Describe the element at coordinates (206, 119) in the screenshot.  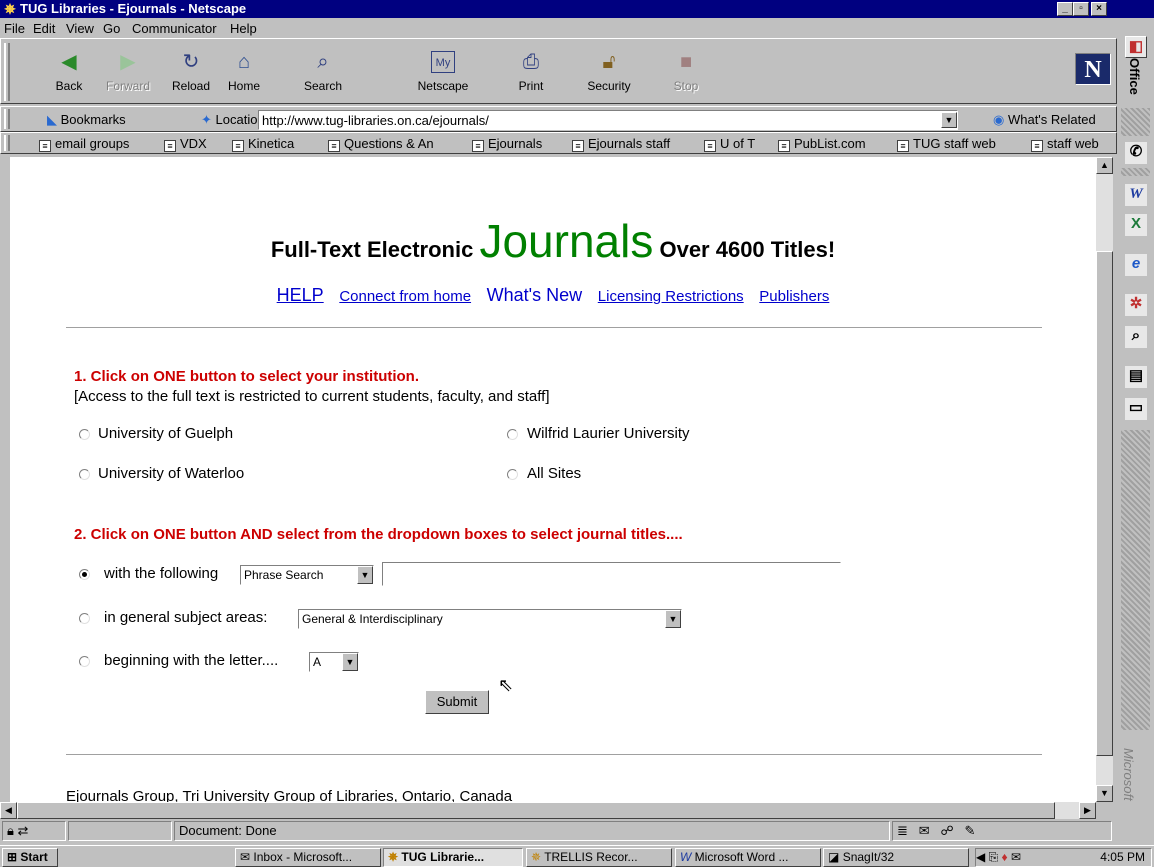
I see `location-icon: ✦` at that location.